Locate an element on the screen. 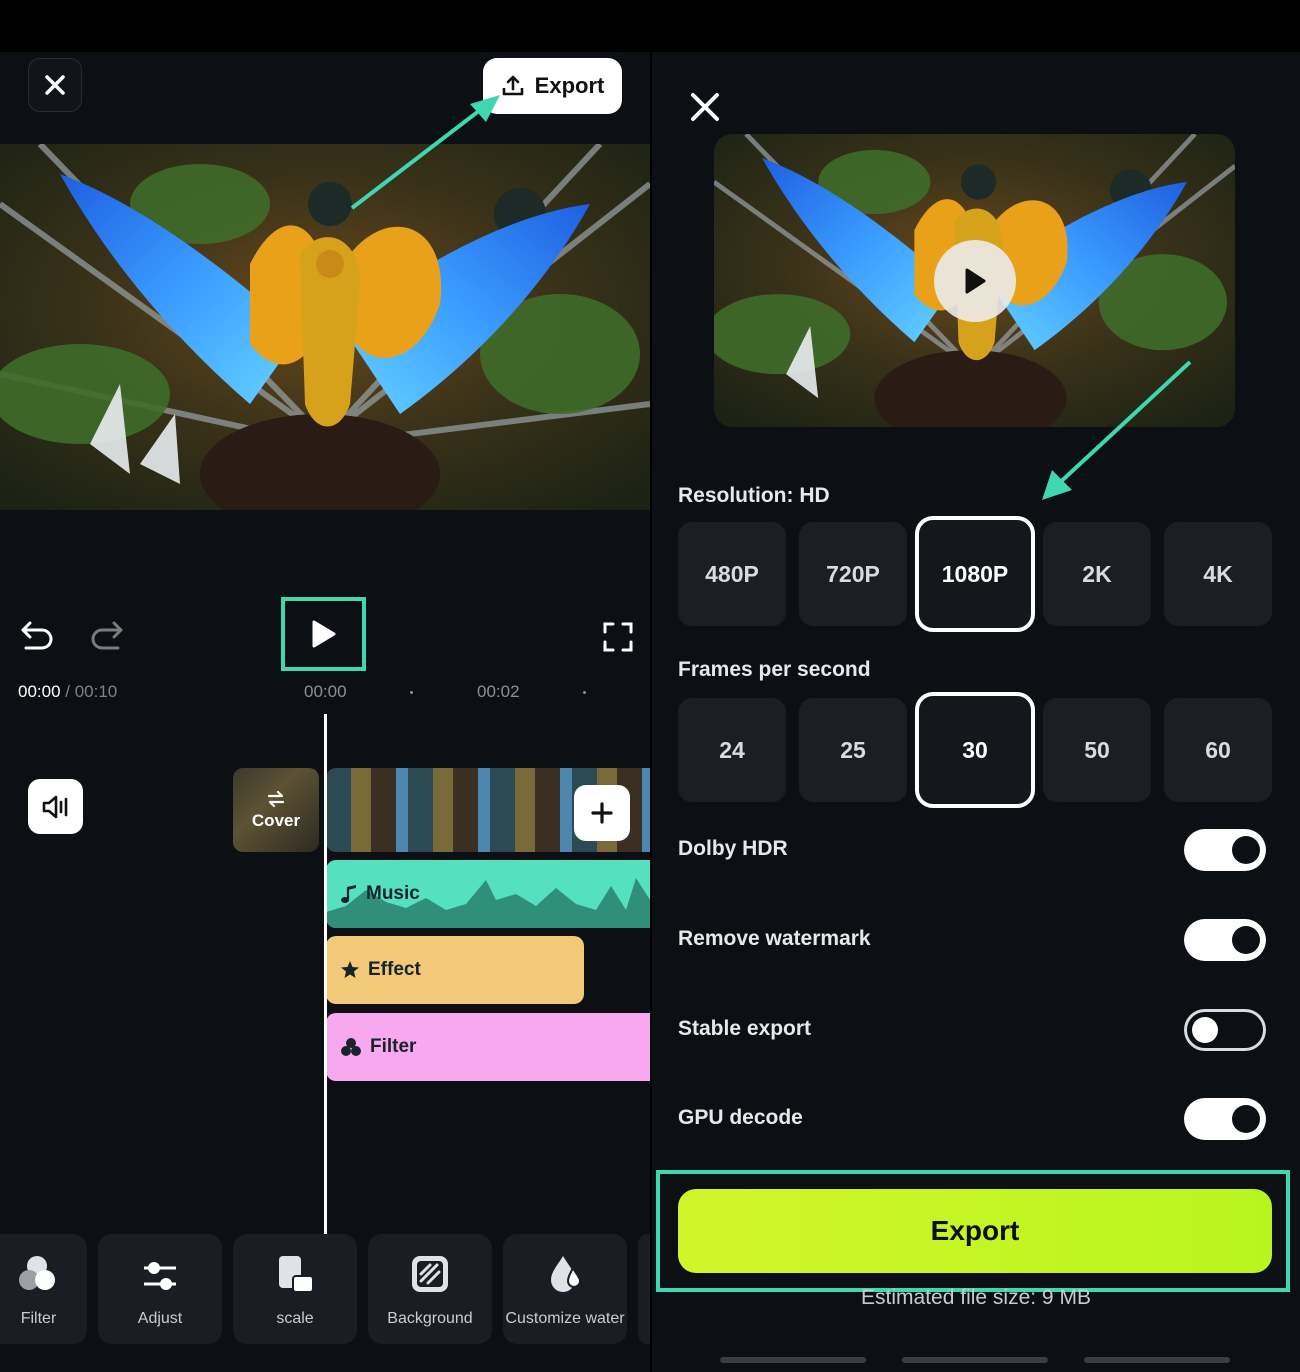  plus-icon is located at coordinates (602, 813).